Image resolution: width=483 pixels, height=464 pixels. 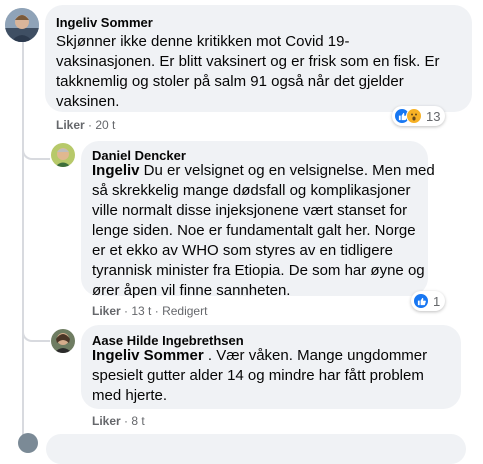 I want to click on reaction-summary: 1, so click(x=428, y=301).